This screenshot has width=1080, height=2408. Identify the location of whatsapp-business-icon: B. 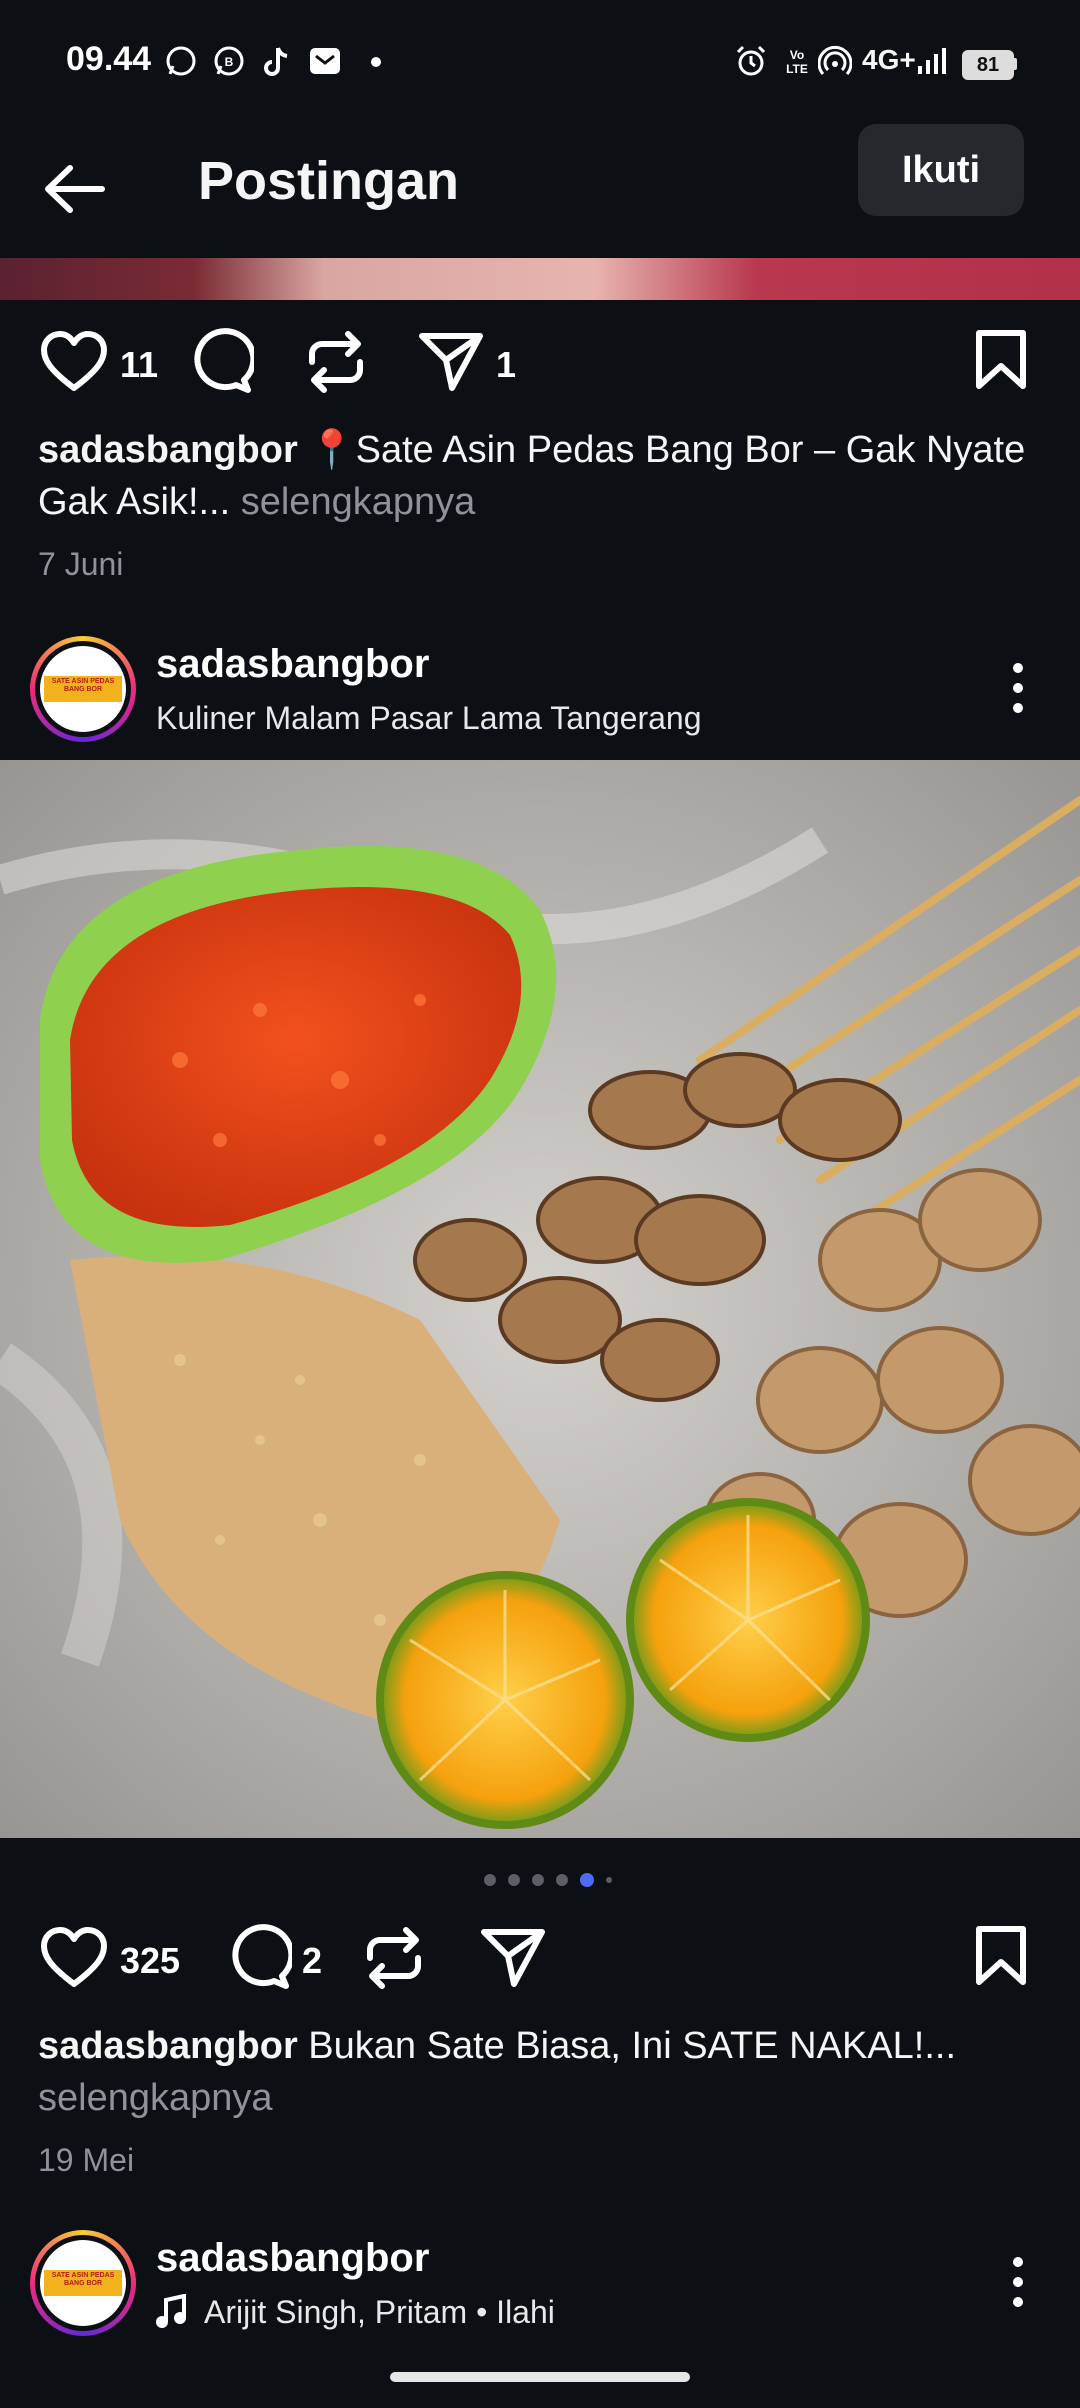
(229, 61).